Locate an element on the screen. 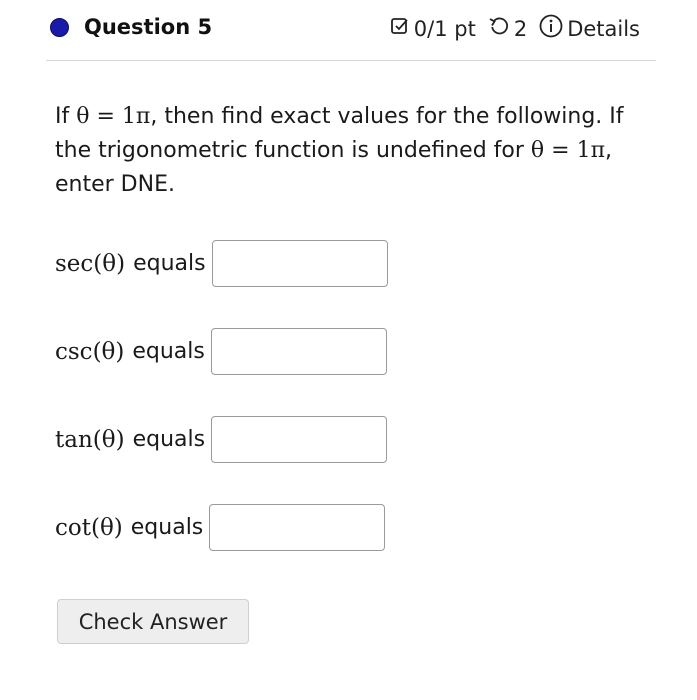  answer-row-csc: csc(θ) equals is located at coordinates (221, 351).